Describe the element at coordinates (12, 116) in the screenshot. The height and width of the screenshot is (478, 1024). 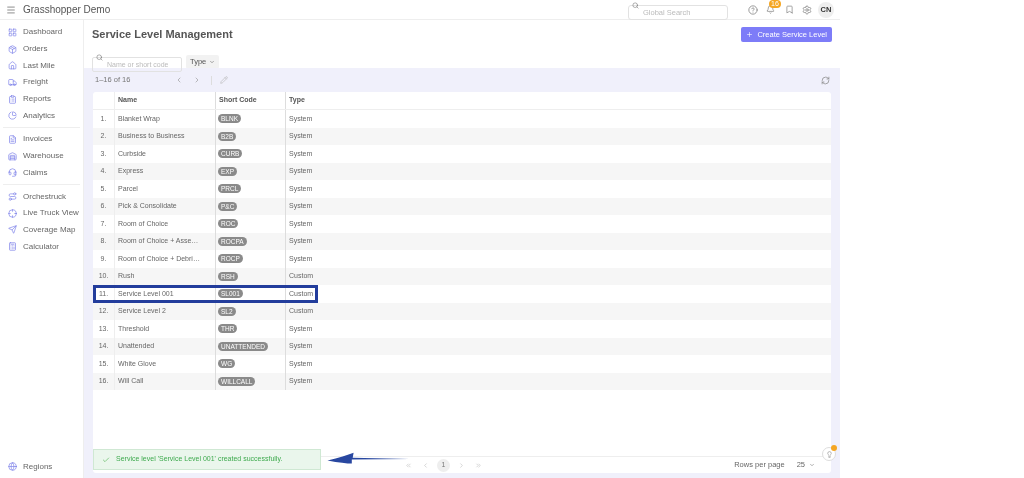
I see `pie-chart-icon` at that location.